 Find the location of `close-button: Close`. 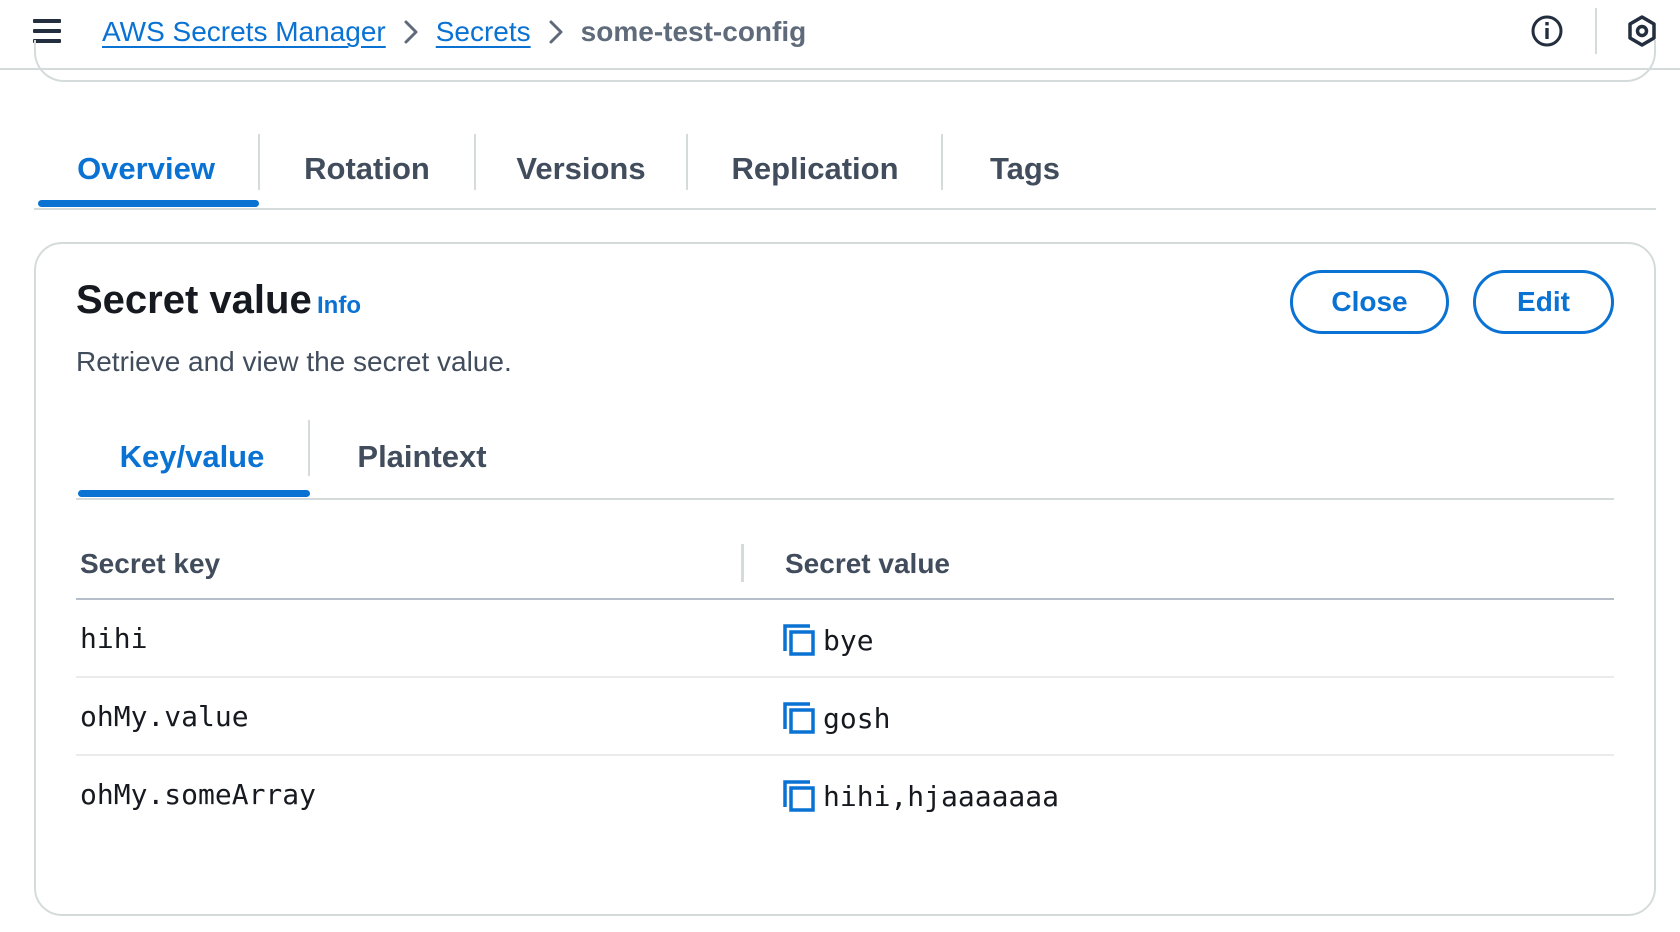

close-button: Close is located at coordinates (1369, 302).